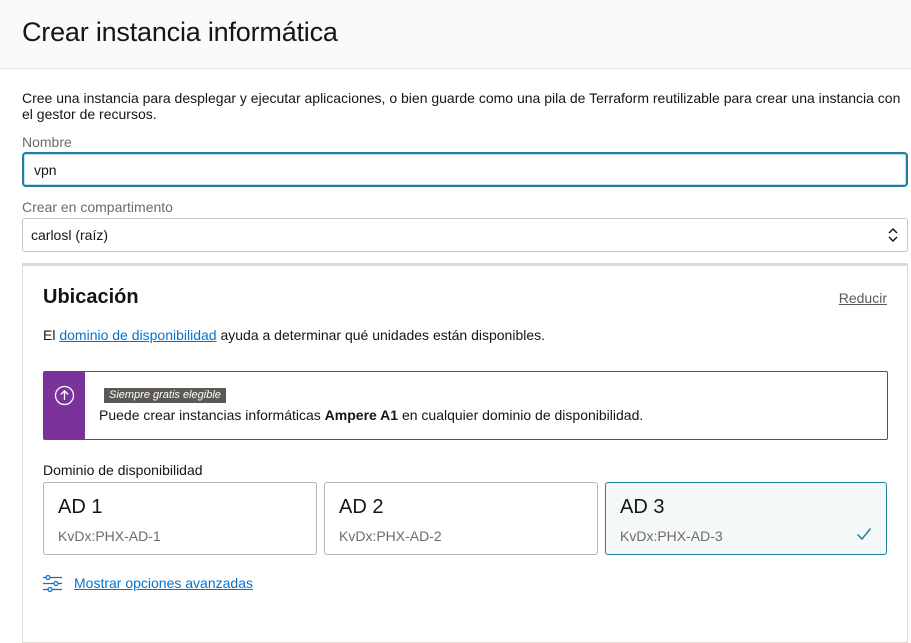 This screenshot has height=643, width=911. I want to click on ad-name: AD 1, so click(80, 507).